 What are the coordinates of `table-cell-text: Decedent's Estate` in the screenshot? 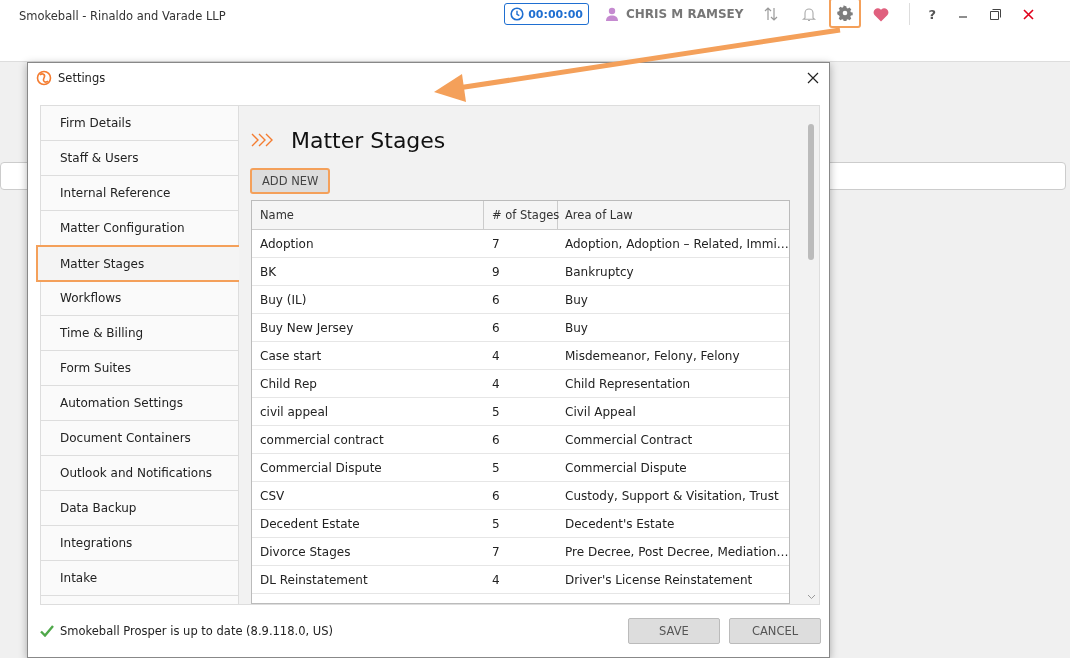 It's located at (620, 523).